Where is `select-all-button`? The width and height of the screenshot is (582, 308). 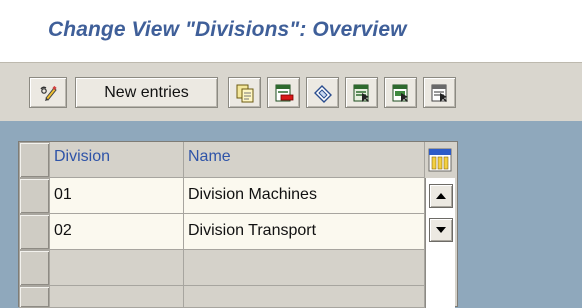 select-all-button is located at coordinates (361, 92).